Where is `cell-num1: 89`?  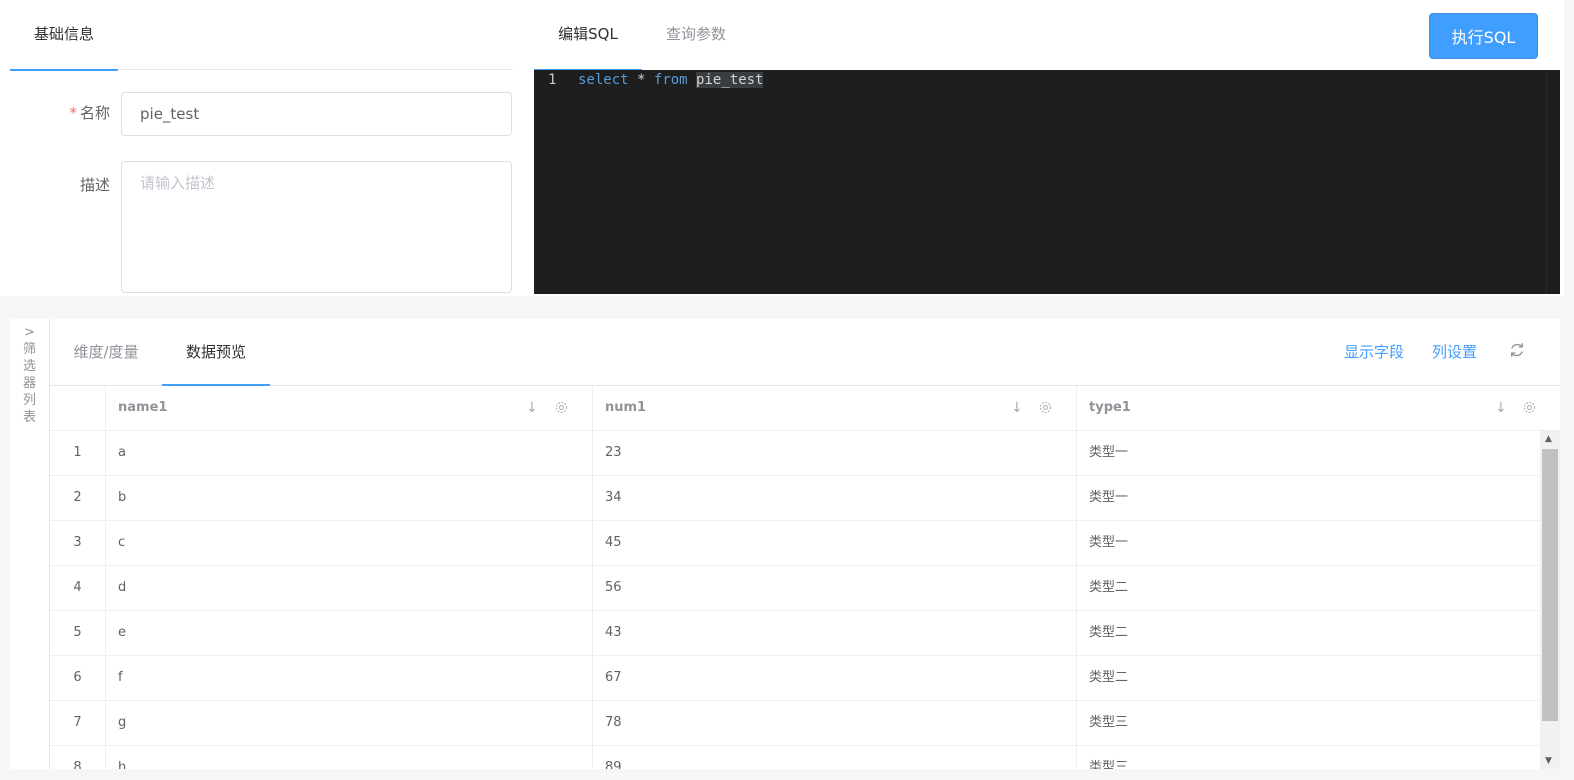
cell-num1: 89 is located at coordinates (835, 757).